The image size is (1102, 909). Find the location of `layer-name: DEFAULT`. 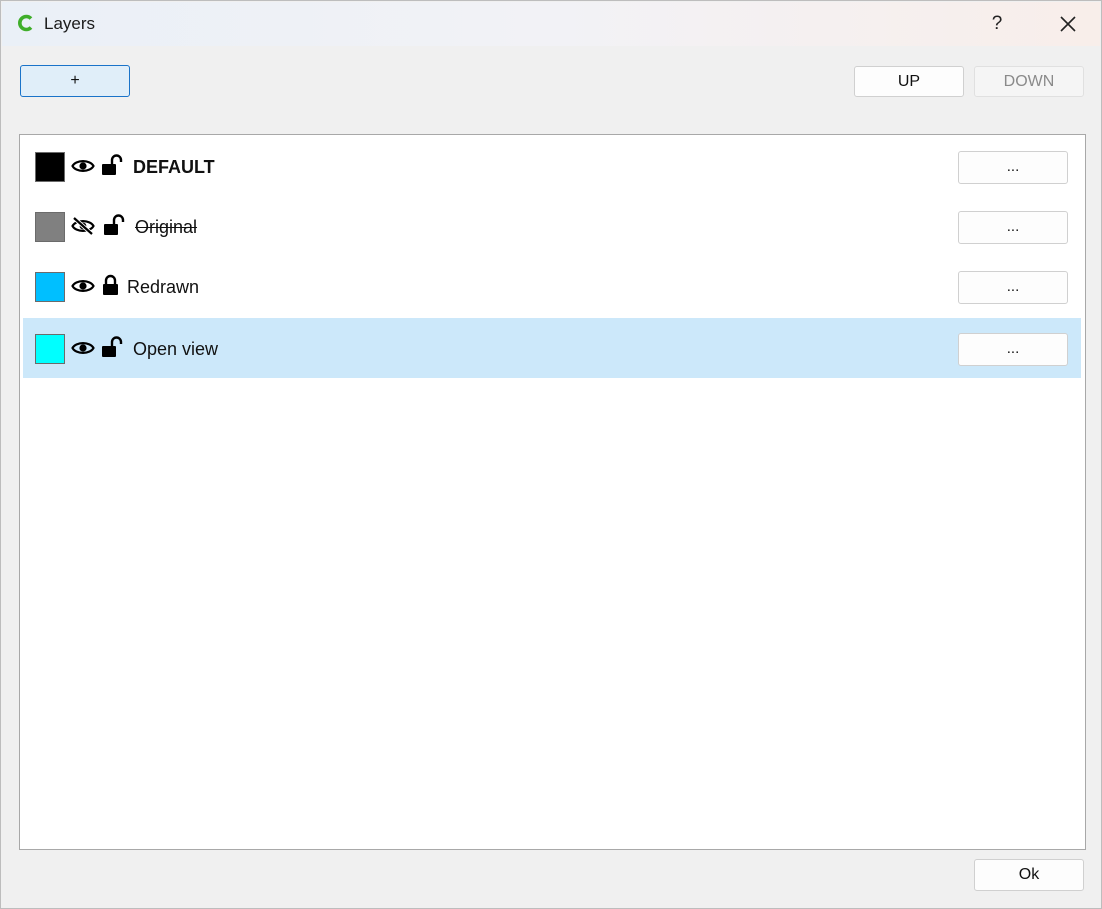

layer-name: DEFAULT is located at coordinates (174, 167).